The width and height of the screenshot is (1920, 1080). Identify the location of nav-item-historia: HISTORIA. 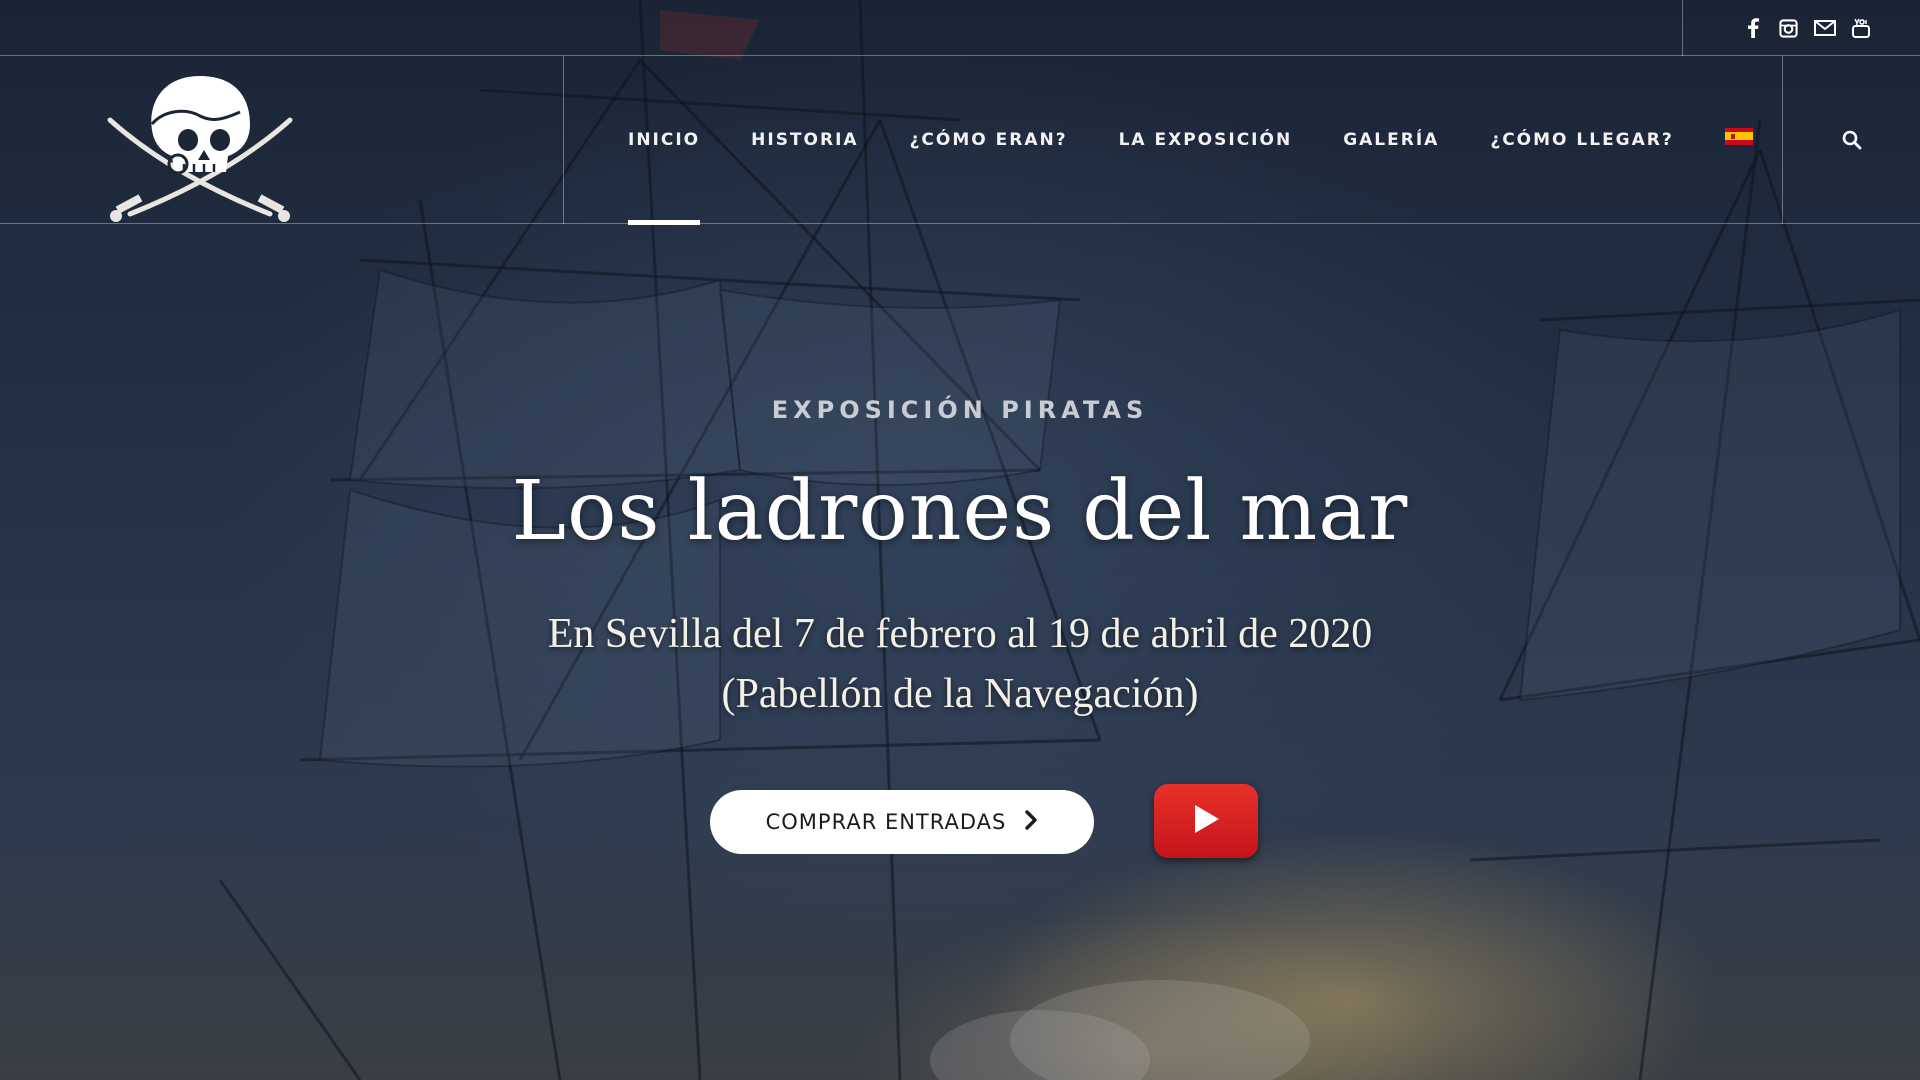
(804, 140).